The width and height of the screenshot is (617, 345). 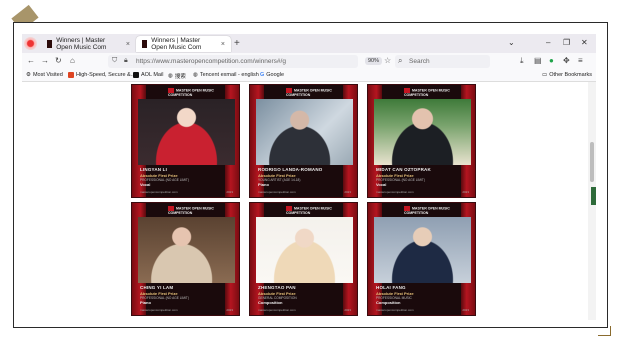 What do you see at coordinates (545, 75) in the screenshot?
I see `folder-icon: ▭` at bounding box center [545, 75].